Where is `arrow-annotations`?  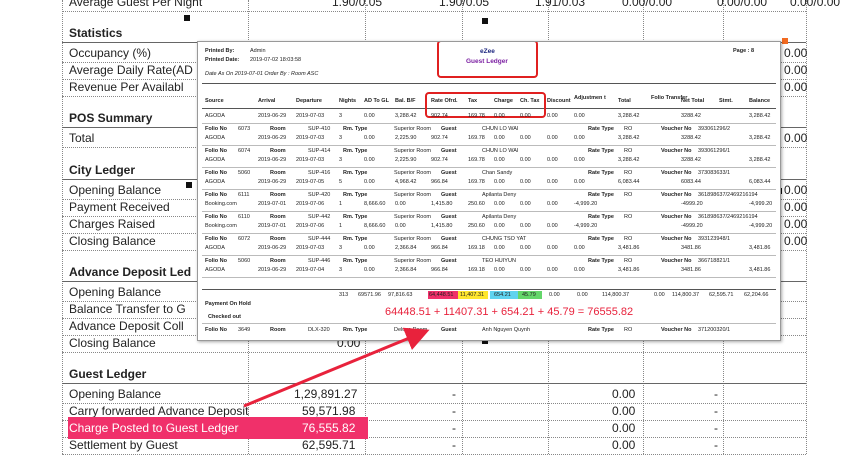 arrow-annotations is located at coordinates (336, 367).